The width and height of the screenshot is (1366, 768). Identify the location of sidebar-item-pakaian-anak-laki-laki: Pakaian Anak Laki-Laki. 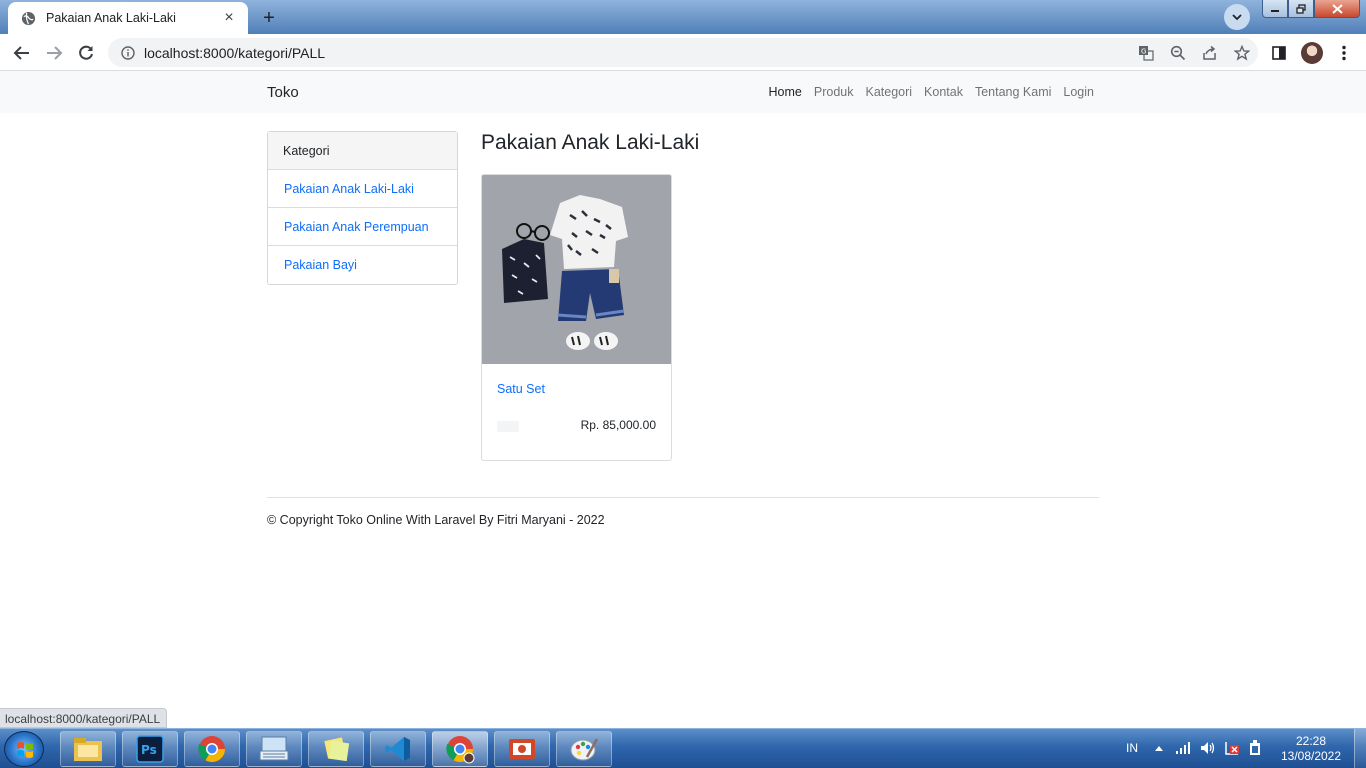
(362, 189).